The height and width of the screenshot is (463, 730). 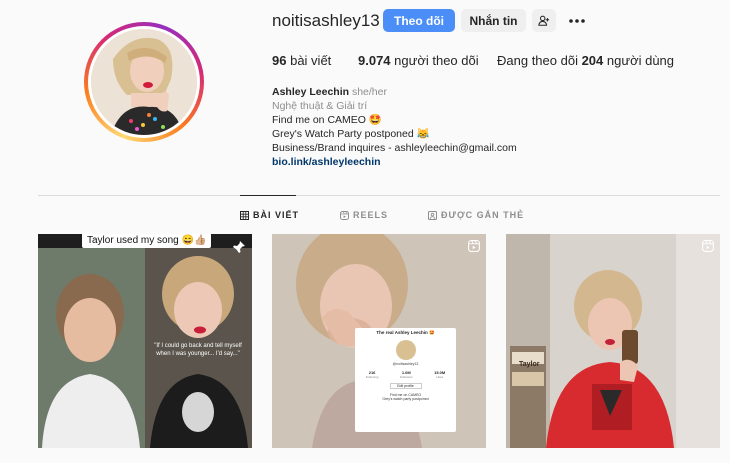 I want to click on more-options-button, so click(x=577, y=20).